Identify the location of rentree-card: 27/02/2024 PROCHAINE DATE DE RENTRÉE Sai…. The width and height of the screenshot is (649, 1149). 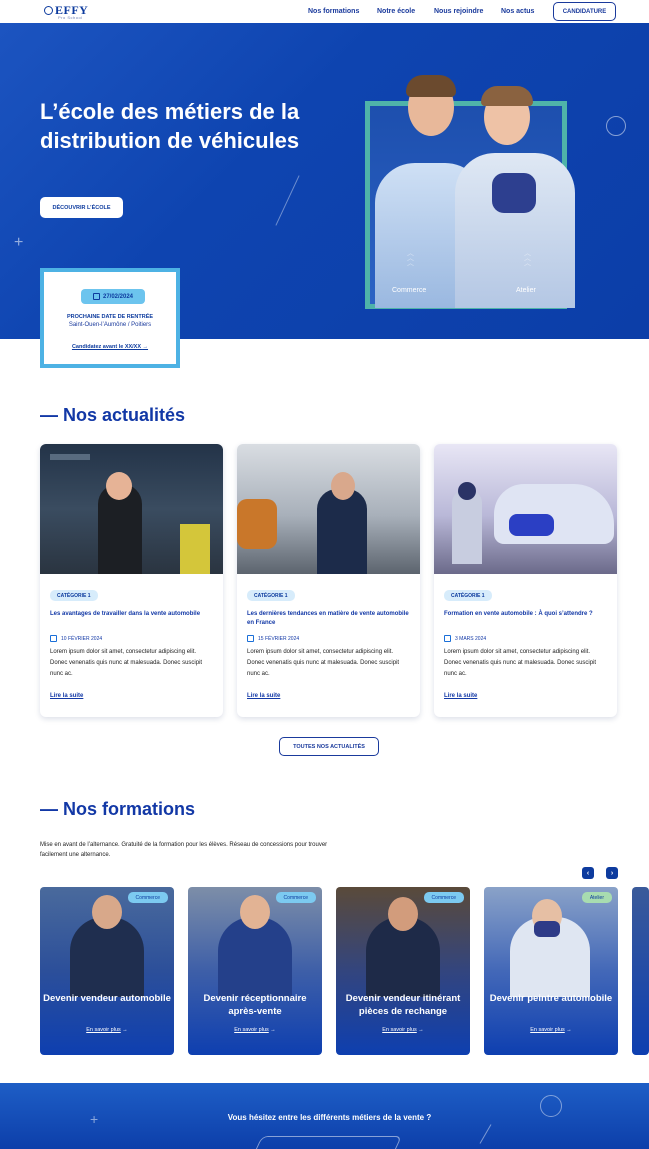
(110, 318).